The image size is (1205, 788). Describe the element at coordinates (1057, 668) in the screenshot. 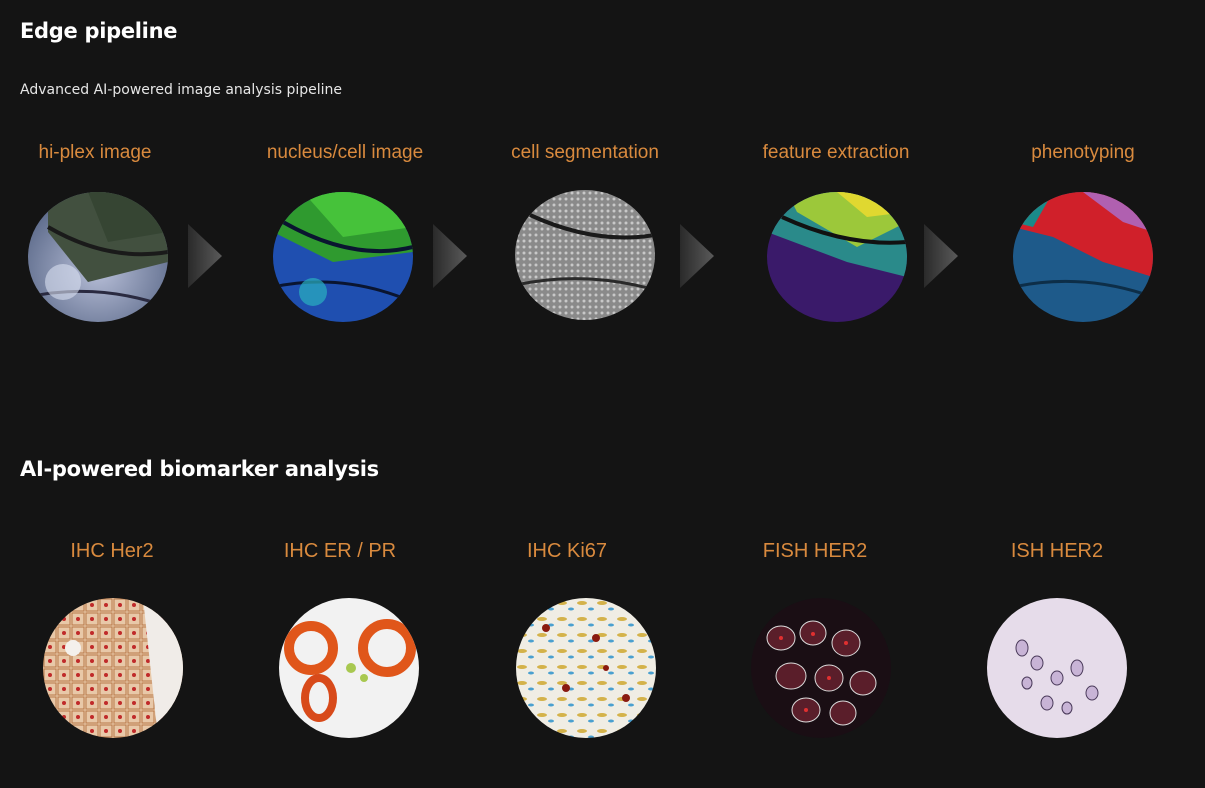

I see `ish-her2-image` at that location.